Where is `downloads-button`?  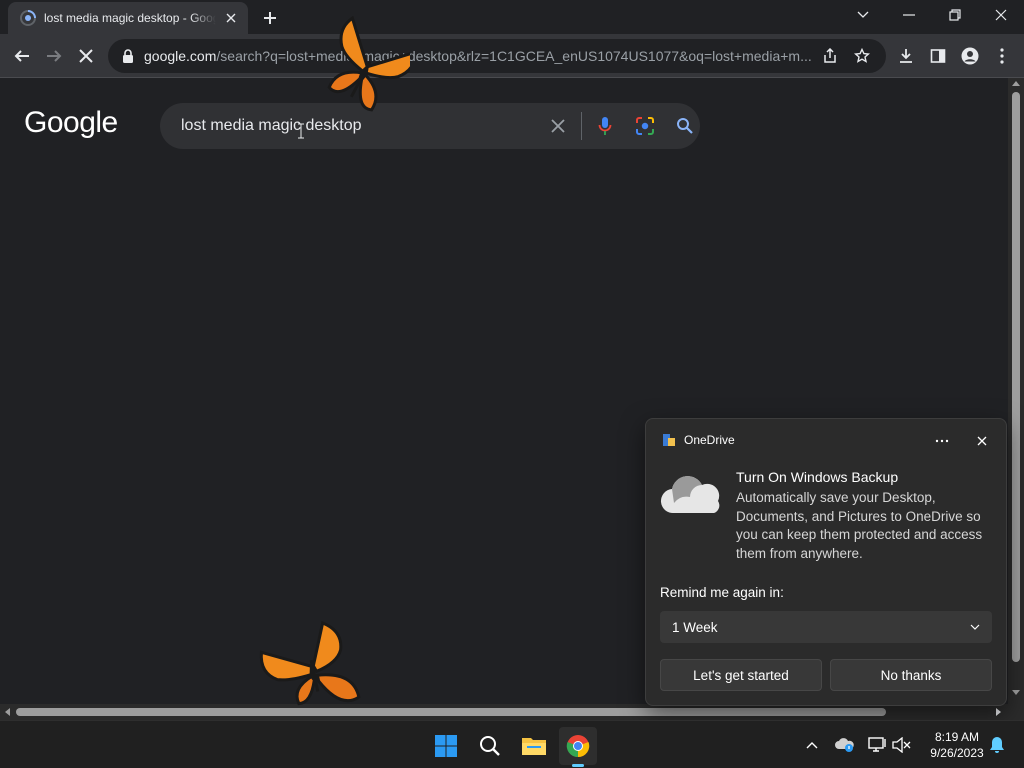 downloads-button is located at coordinates (906, 56).